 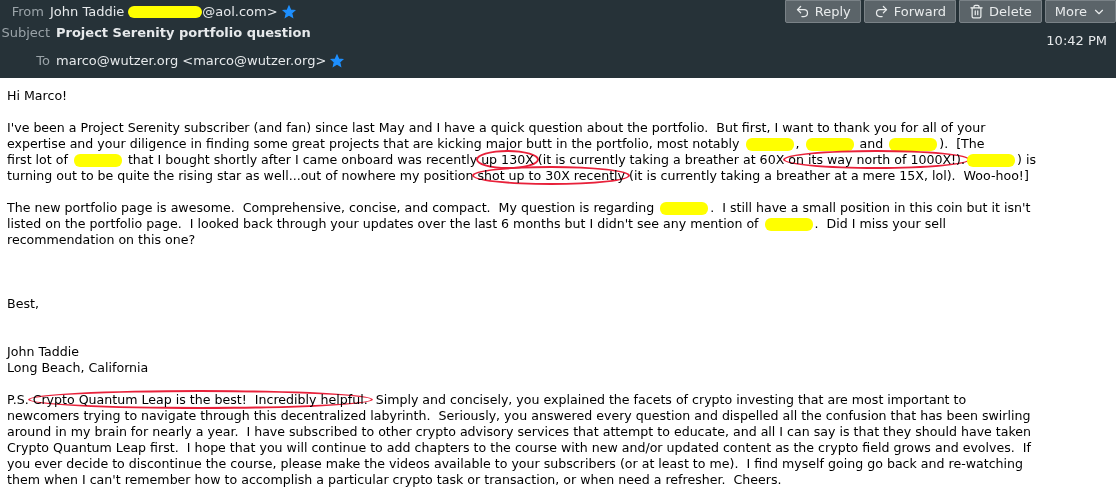 What do you see at coordinates (1000, 11) in the screenshot?
I see `action-button: Delete` at bounding box center [1000, 11].